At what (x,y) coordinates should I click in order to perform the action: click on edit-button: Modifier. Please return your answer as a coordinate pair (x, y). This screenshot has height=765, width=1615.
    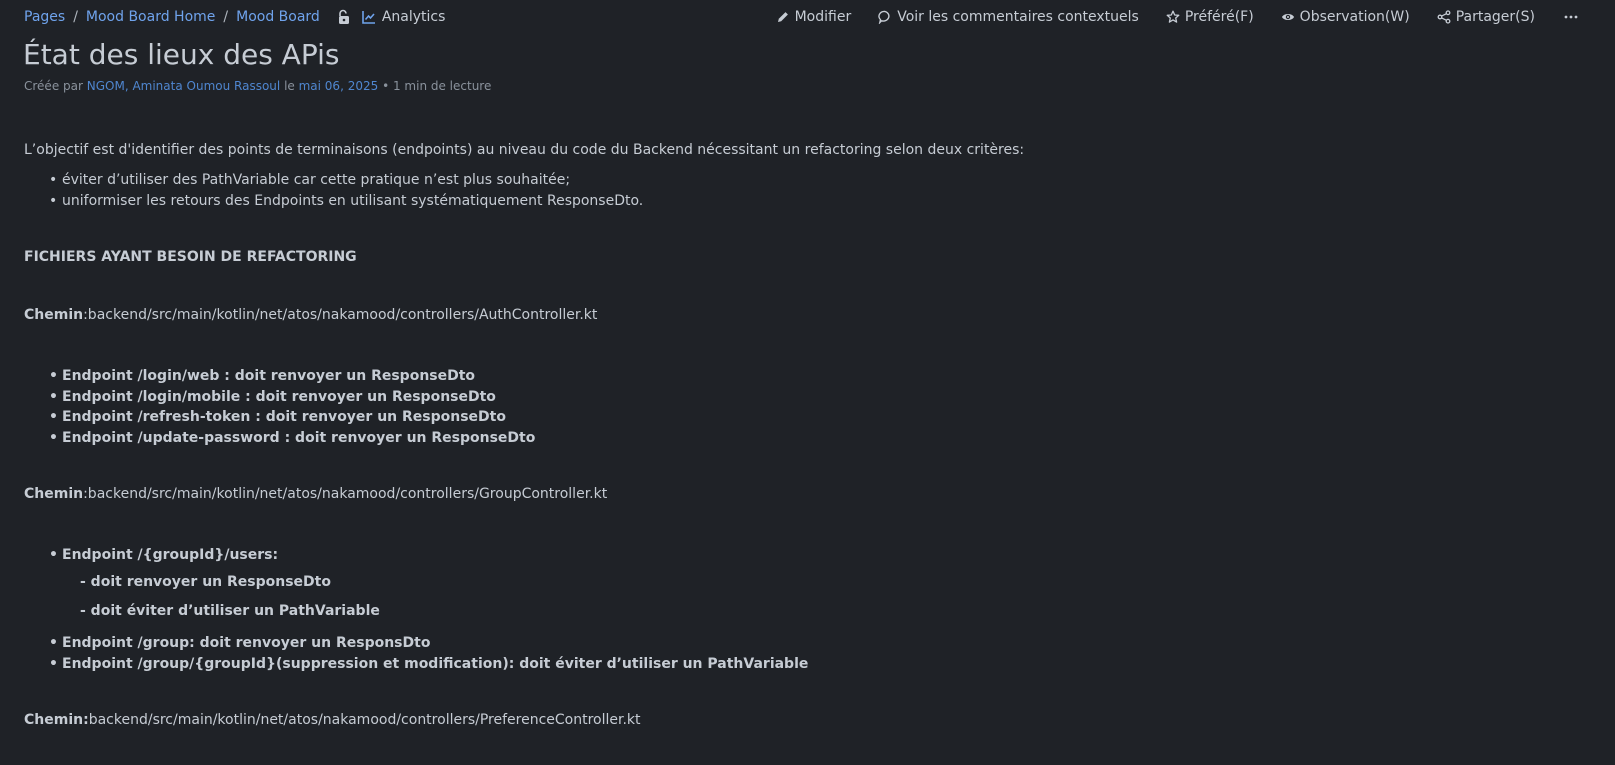
    Looking at the image, I should click on (814, 17).